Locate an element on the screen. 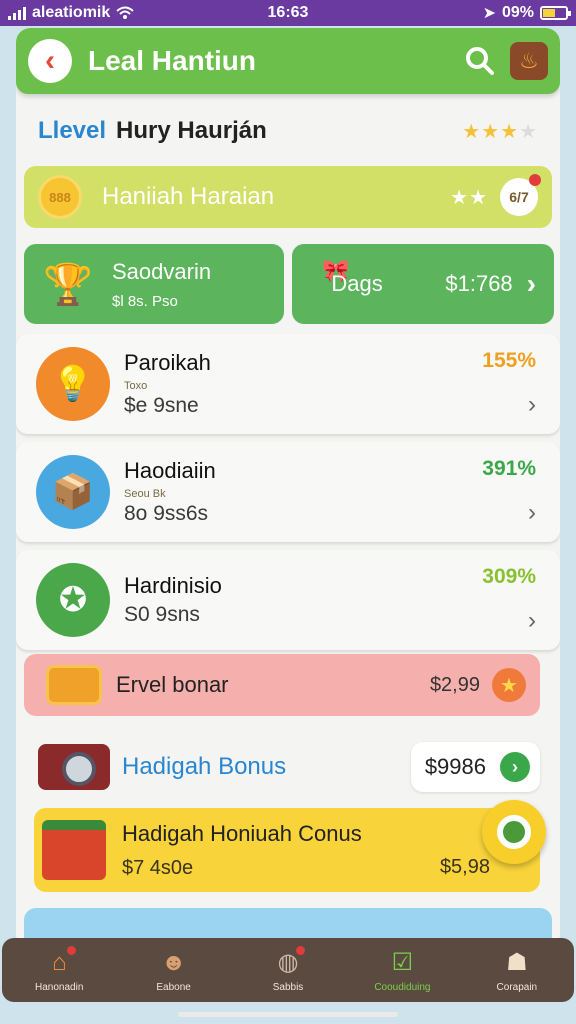 The image size is (576, 1024). wifi-icon is located at coordinates (125, 12).